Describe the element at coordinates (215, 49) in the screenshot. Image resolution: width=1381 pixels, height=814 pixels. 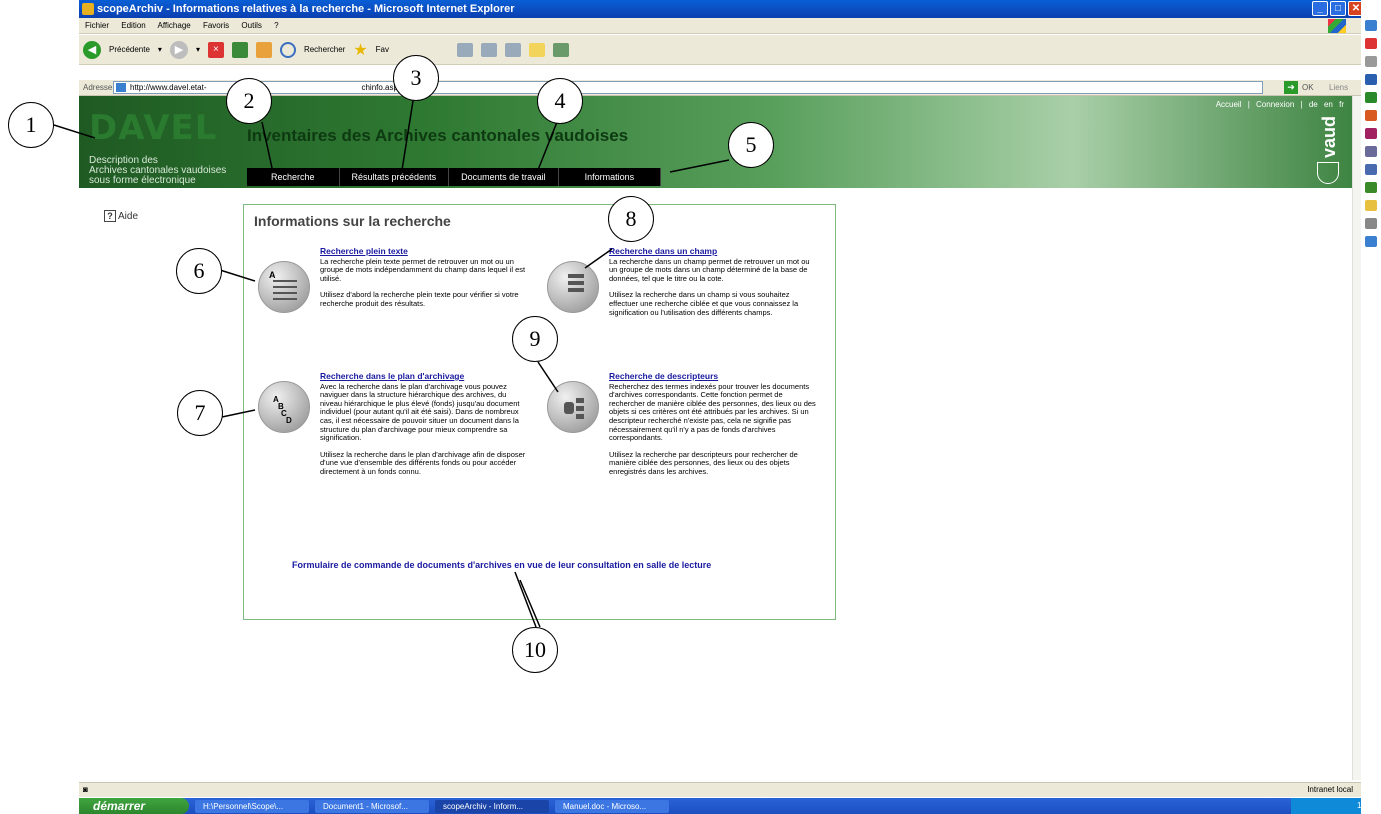
I see `stop-icon: ×` at that location.